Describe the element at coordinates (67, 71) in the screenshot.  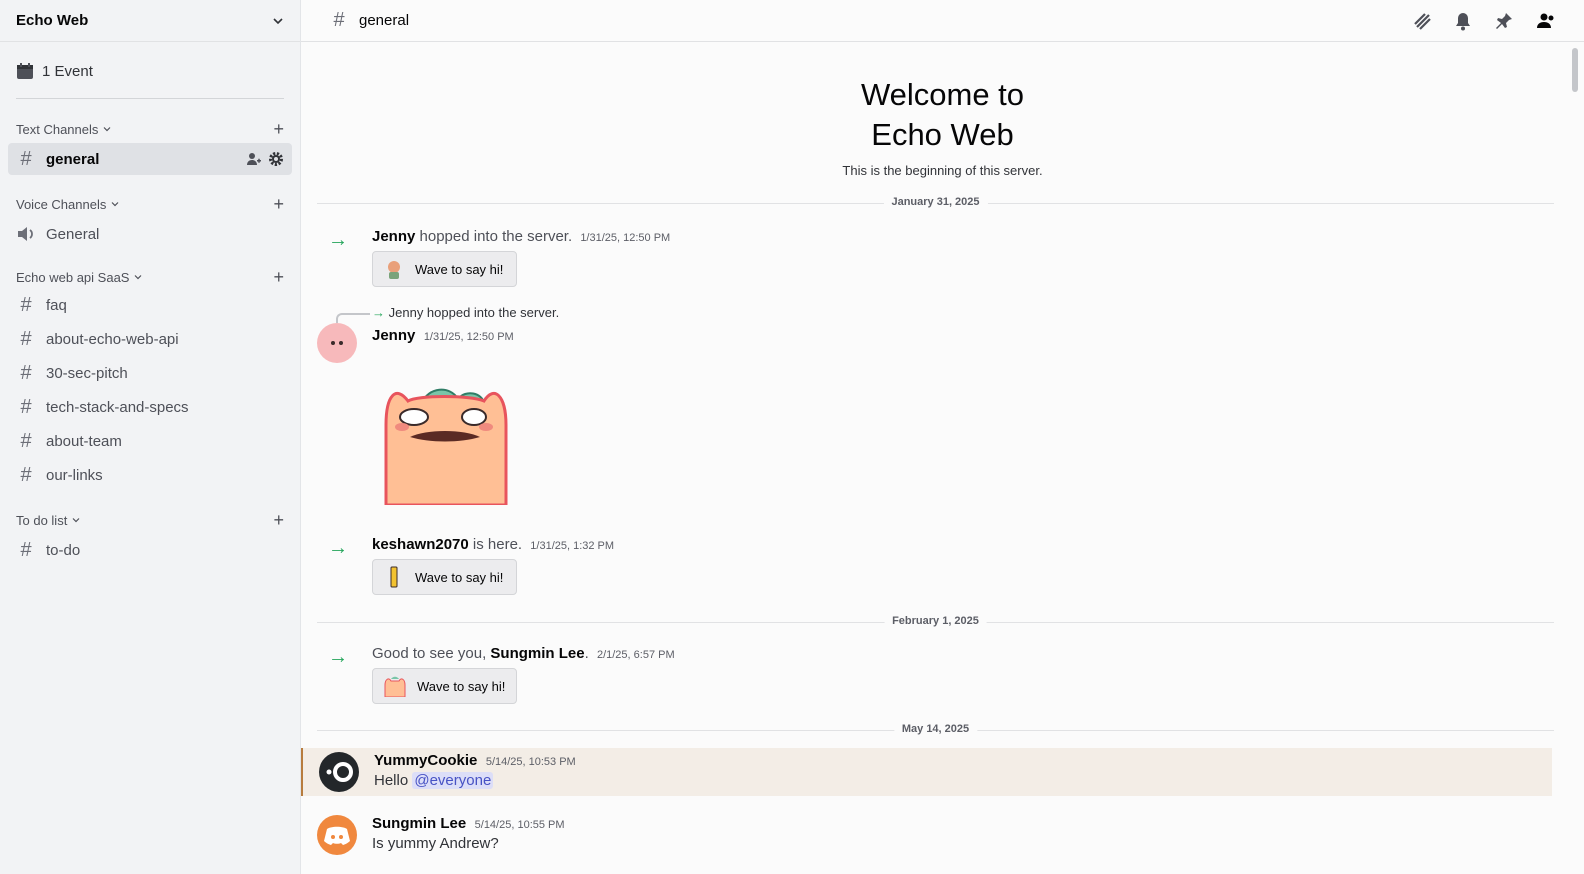
I see `events-label: 1 Event` at that location.